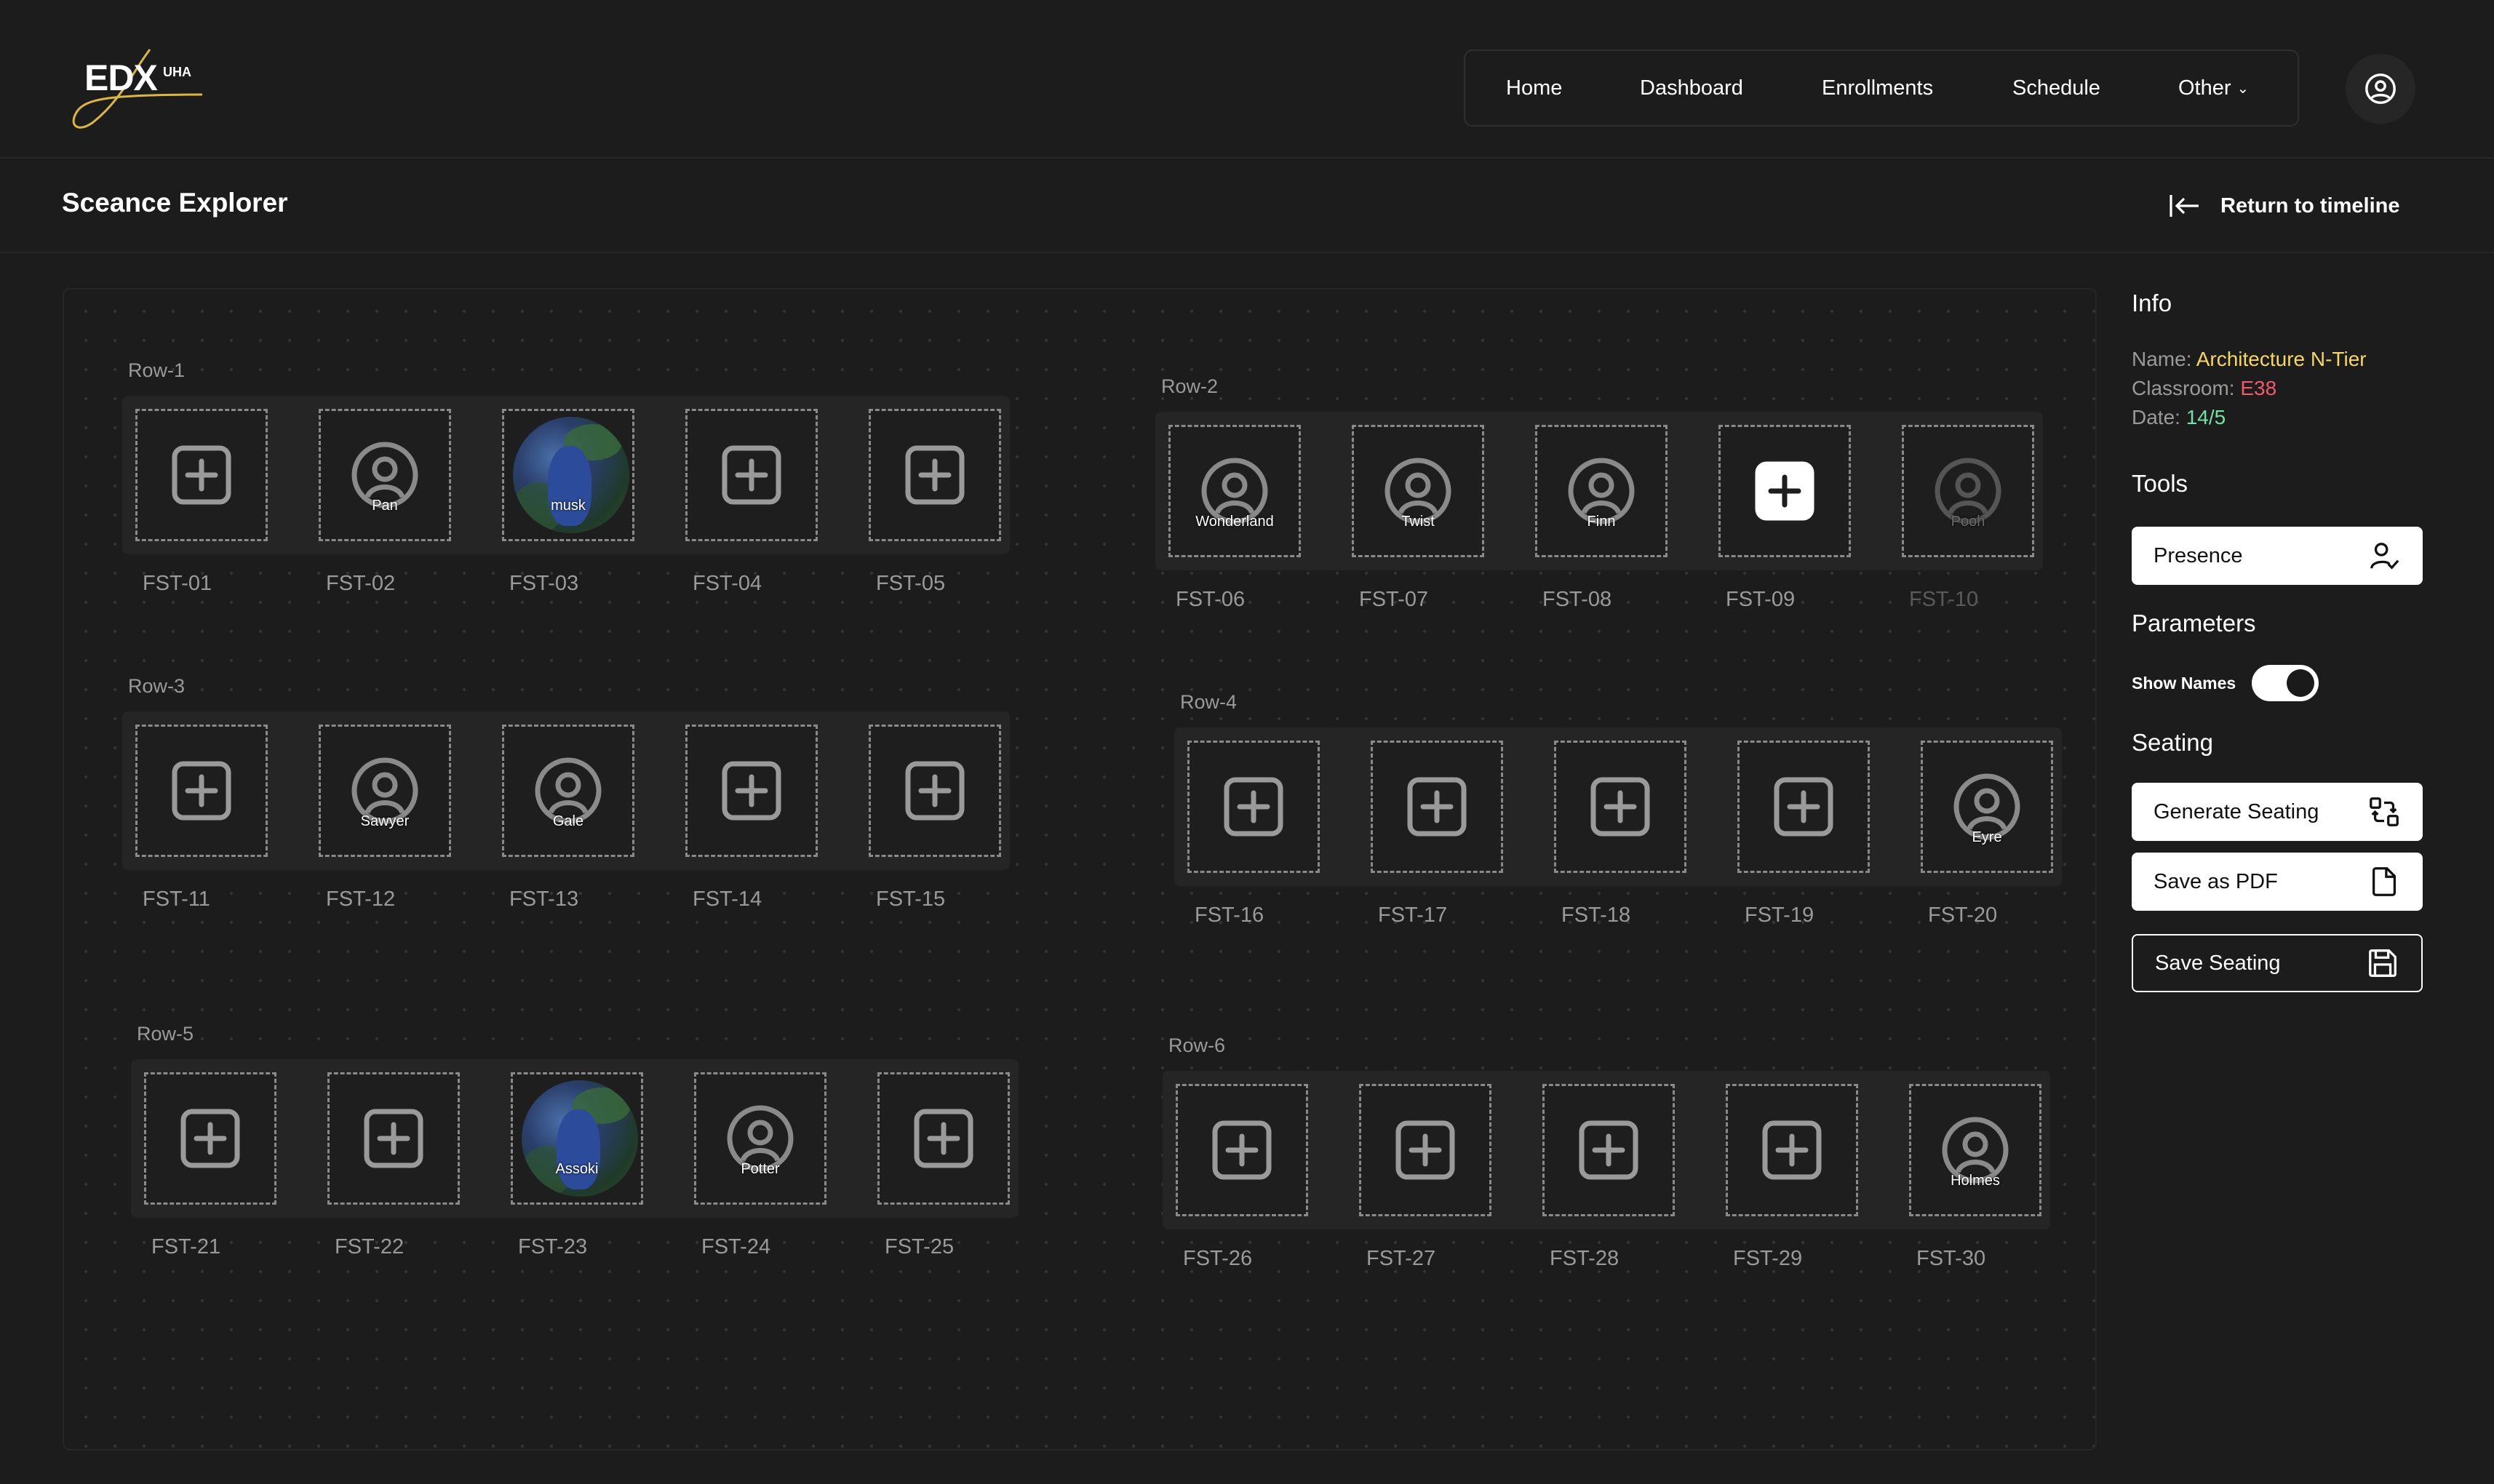 The image size is (2494, 1484). What do you see at coordinates (2243, 89) in the screenshot?
I see `chevron-down-icon: ⌄` at bounding box center [2243, 89].